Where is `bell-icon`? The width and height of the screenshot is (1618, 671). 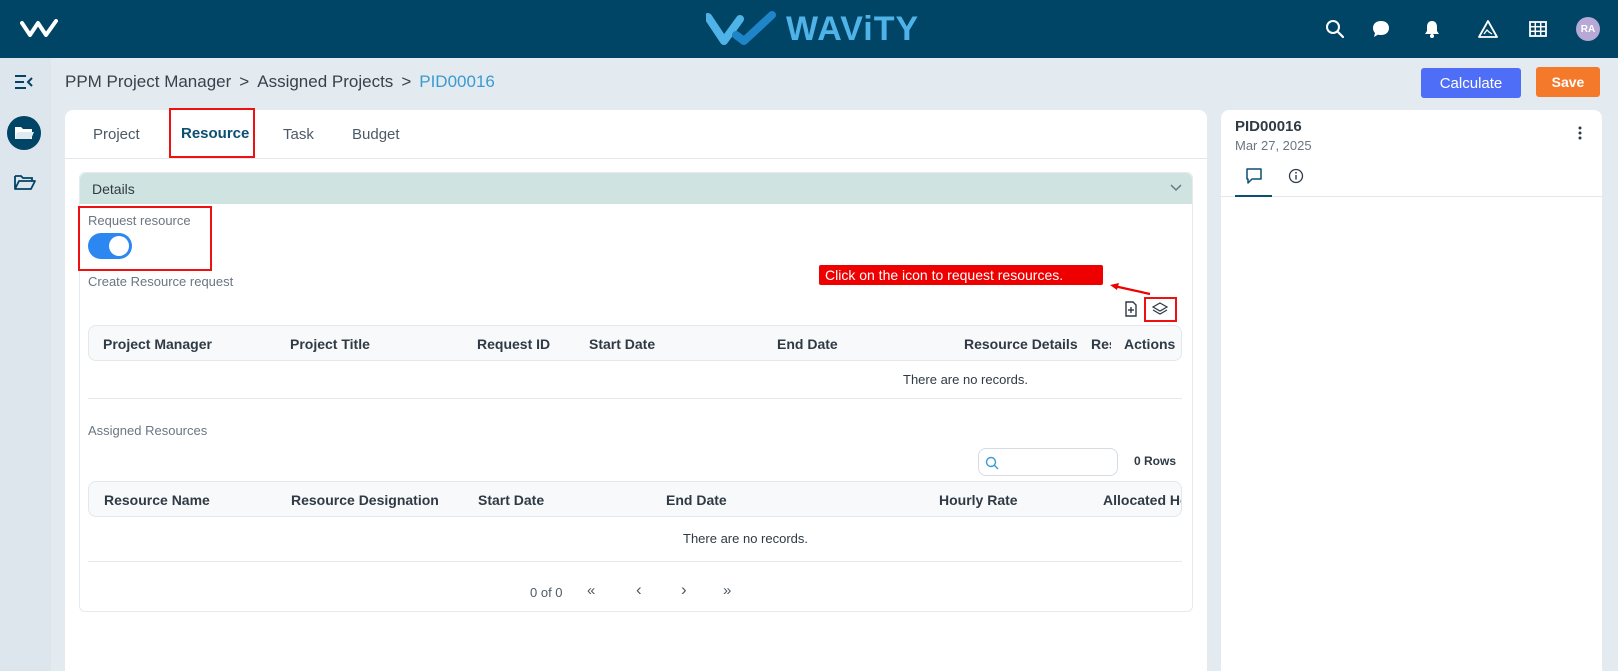
bell-icon is located at coordinates (1432, 29).